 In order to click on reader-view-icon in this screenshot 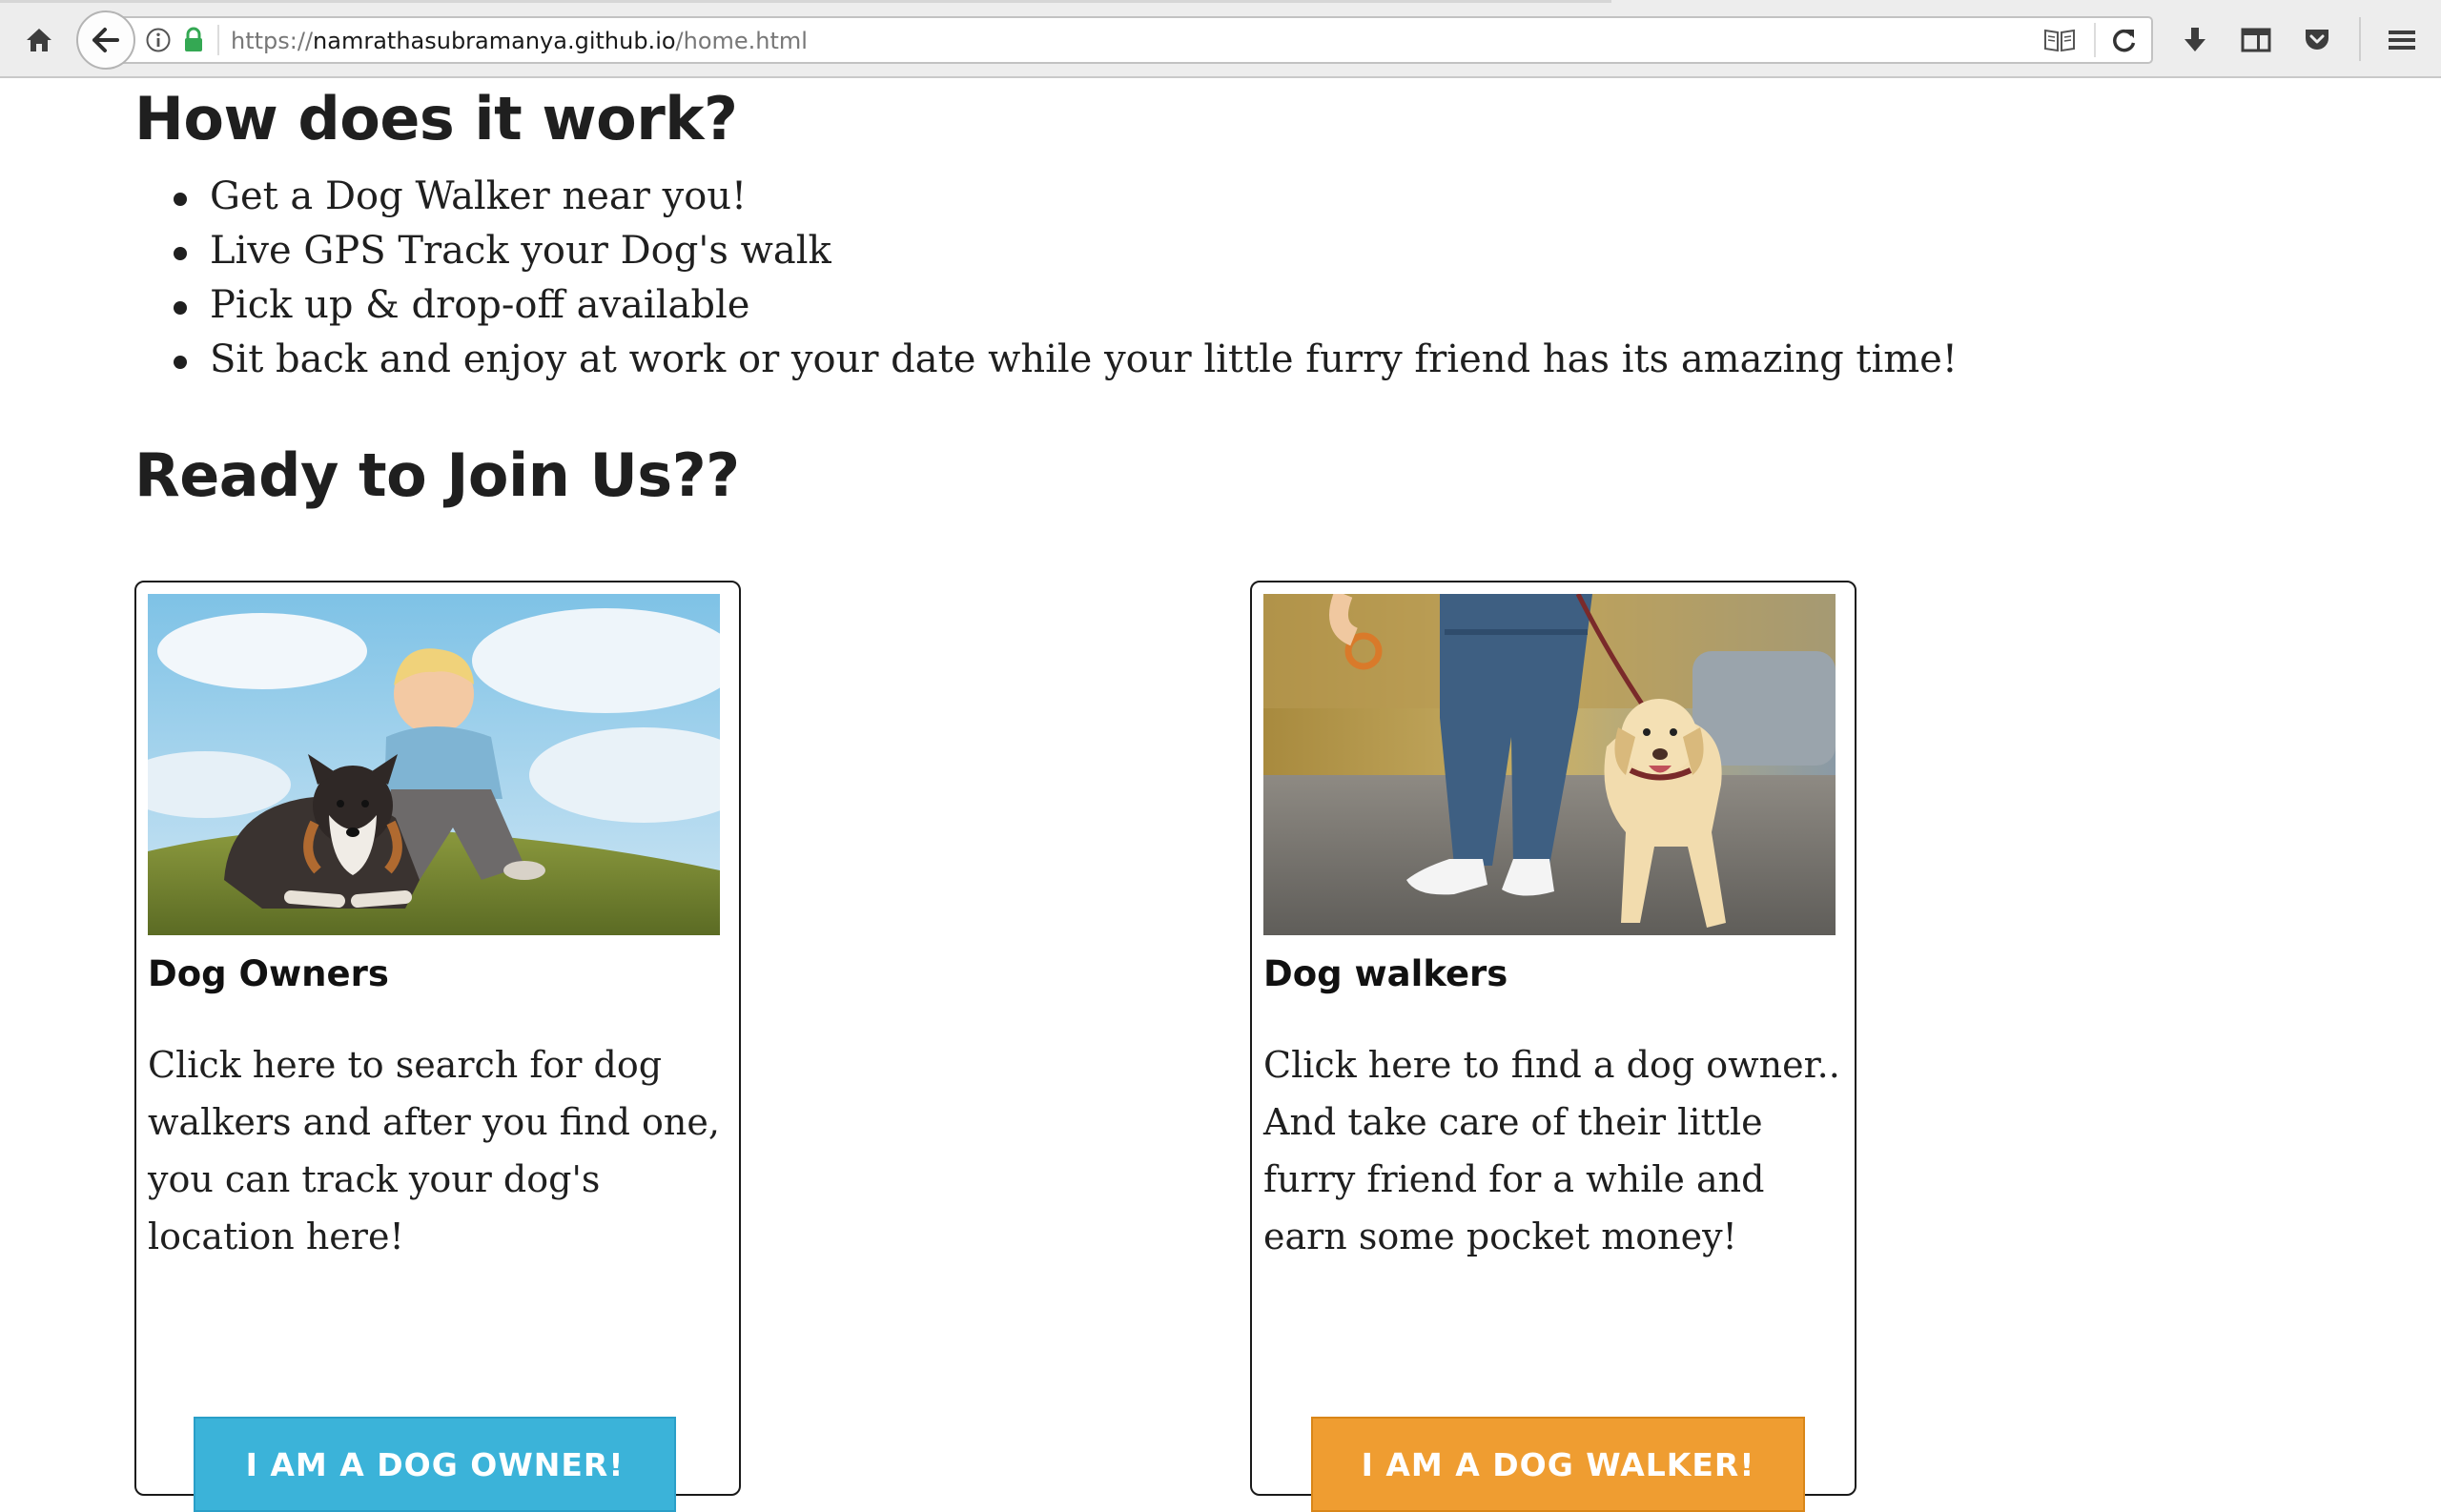, I will do `click(2060, 40)`.